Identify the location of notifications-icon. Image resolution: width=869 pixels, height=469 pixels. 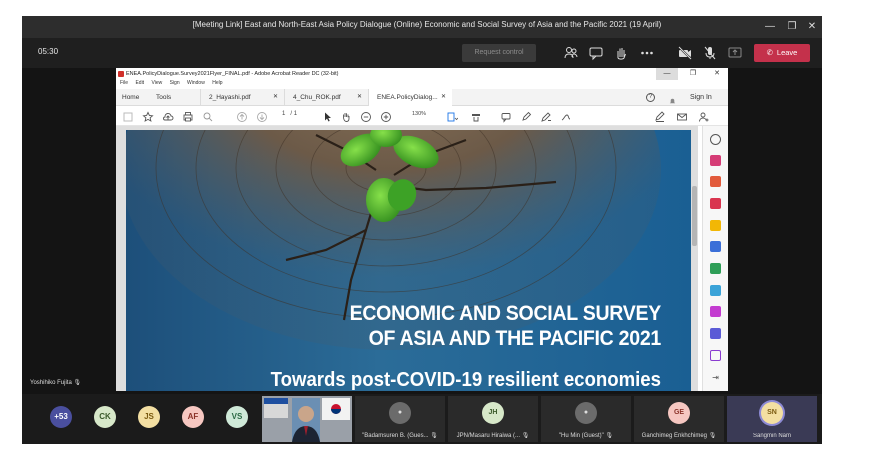
(672, 99).